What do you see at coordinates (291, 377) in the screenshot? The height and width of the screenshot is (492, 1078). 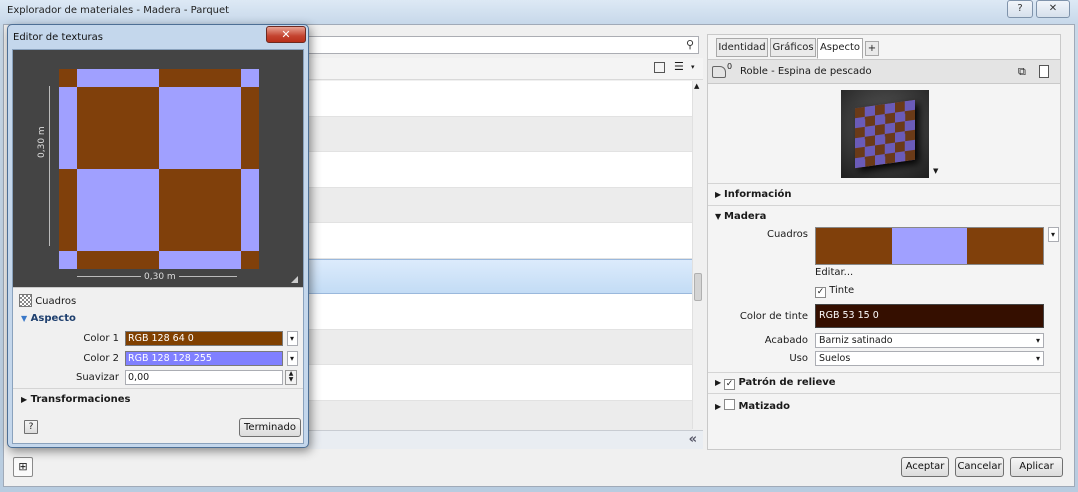 I see `suavizar-spinner: ▲ ▼` at bounding box center [291, 377].